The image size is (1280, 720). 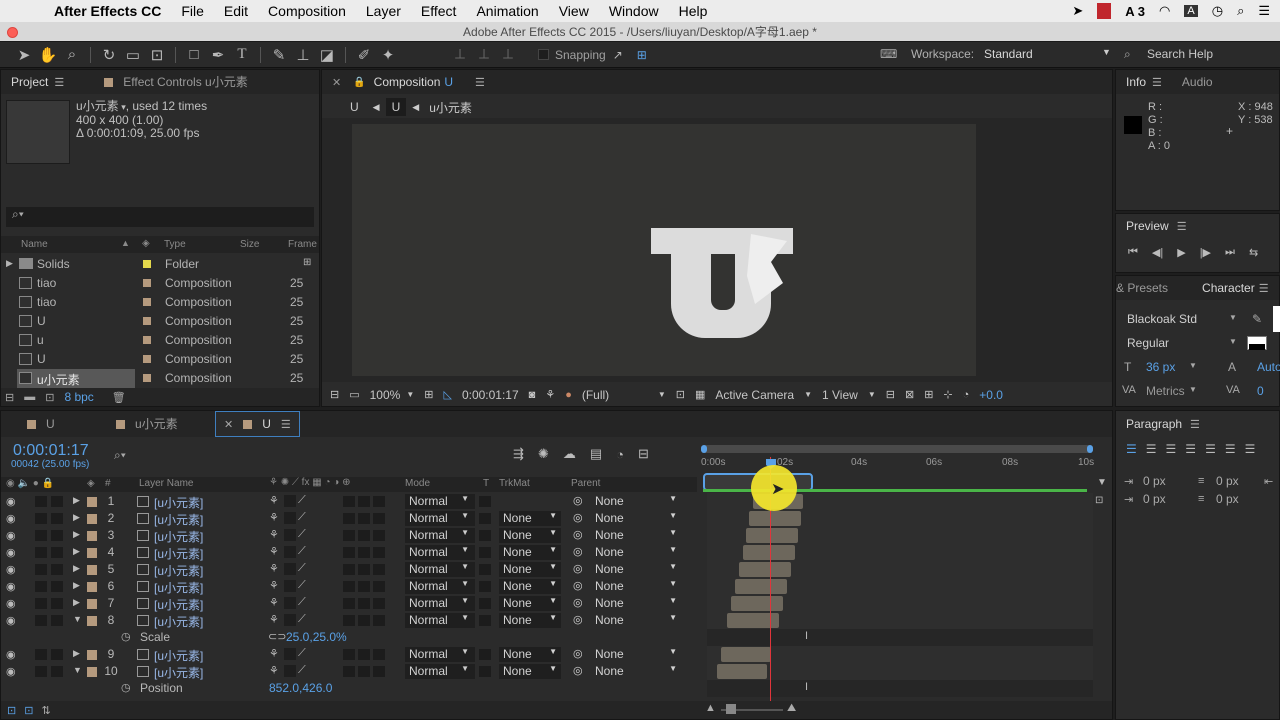 I want to click on layer-row: ◉ ▶ 6 [u小元素] ⚘ ⟋ Normal ▼ None ▼ ◎ None ▼, so click(x=551, y=586).